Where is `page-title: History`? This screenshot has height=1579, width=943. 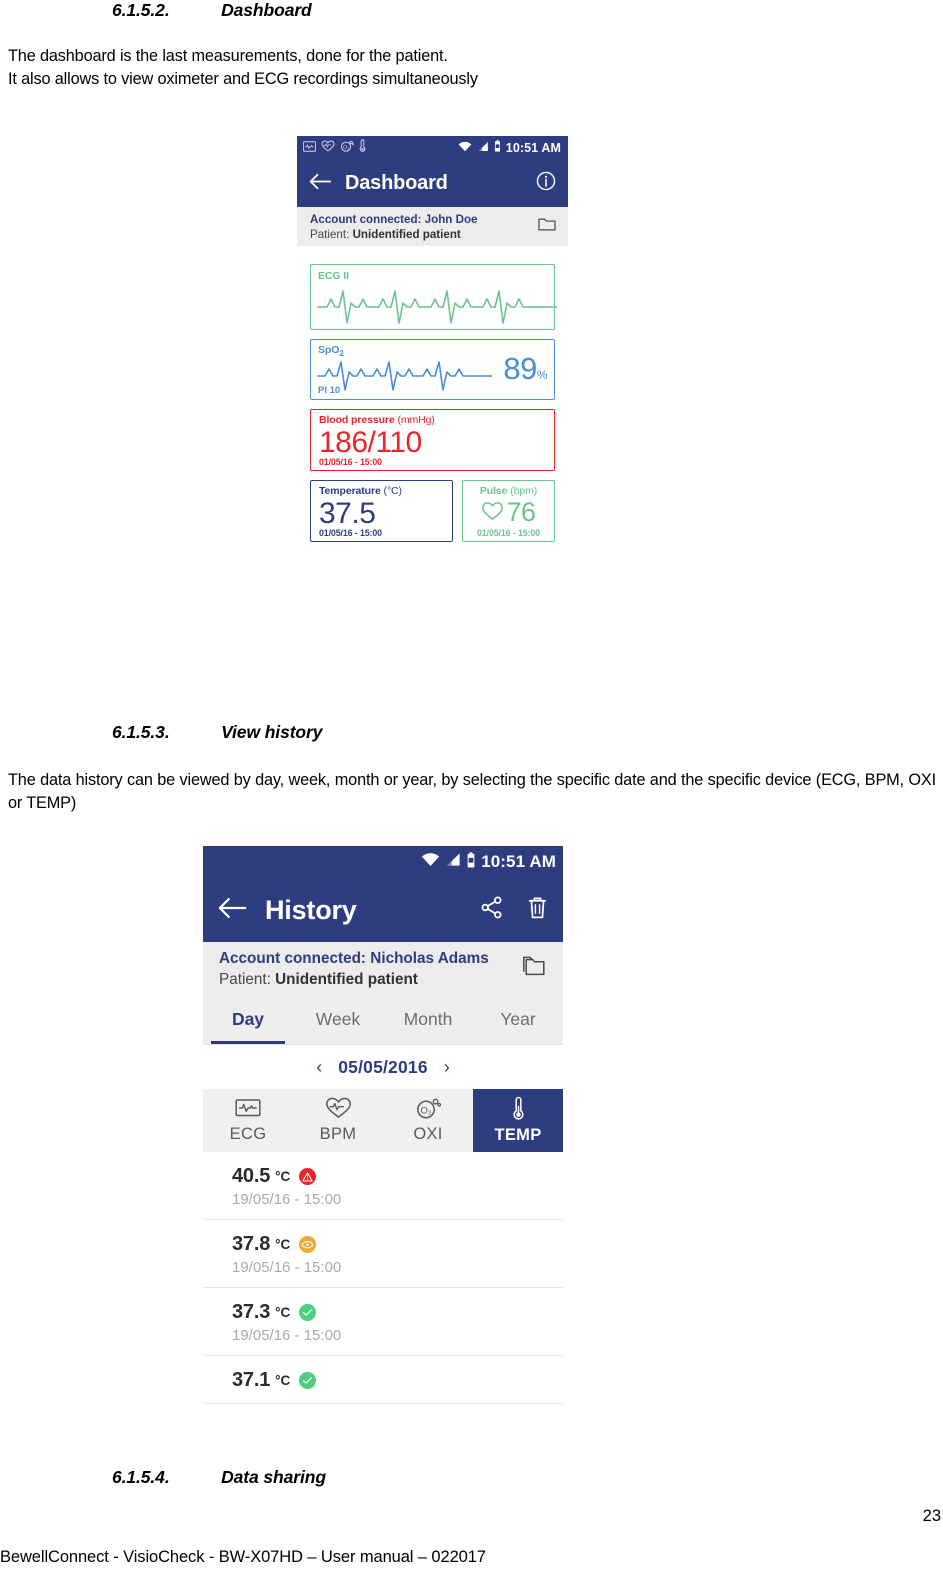
page-title: History is located at coordinates (311, 909).